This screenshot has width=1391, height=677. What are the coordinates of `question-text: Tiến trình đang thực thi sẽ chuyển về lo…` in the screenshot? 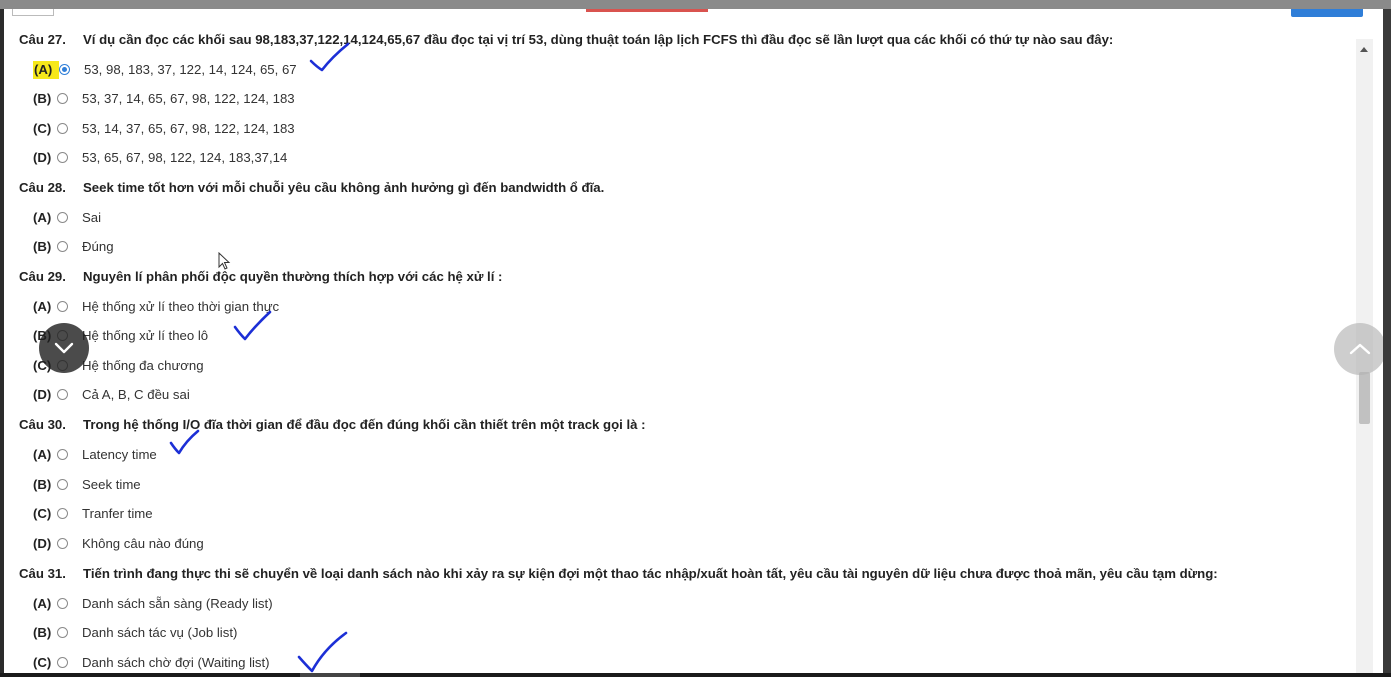 It's located at (650, 573).